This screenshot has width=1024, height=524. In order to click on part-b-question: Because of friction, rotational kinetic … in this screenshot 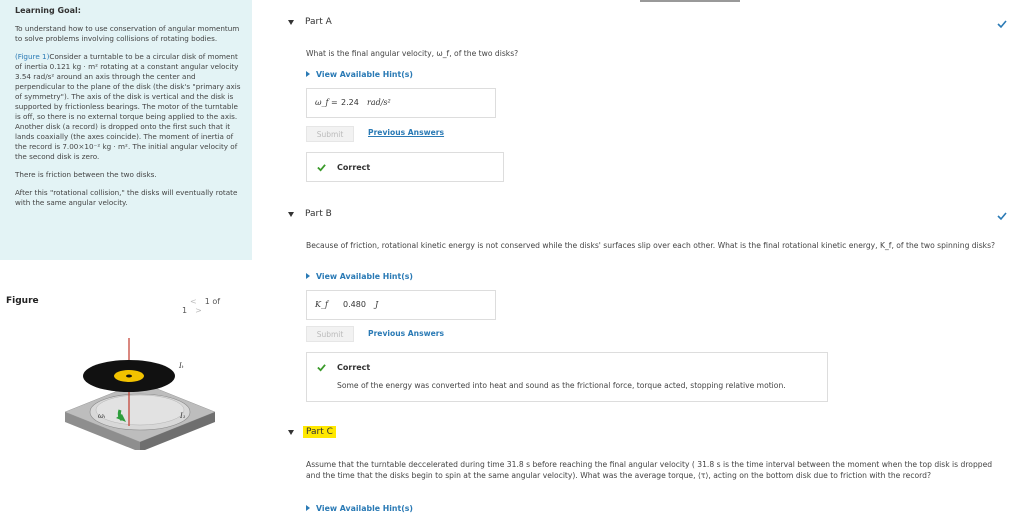, I will do `click(651, 245)`.